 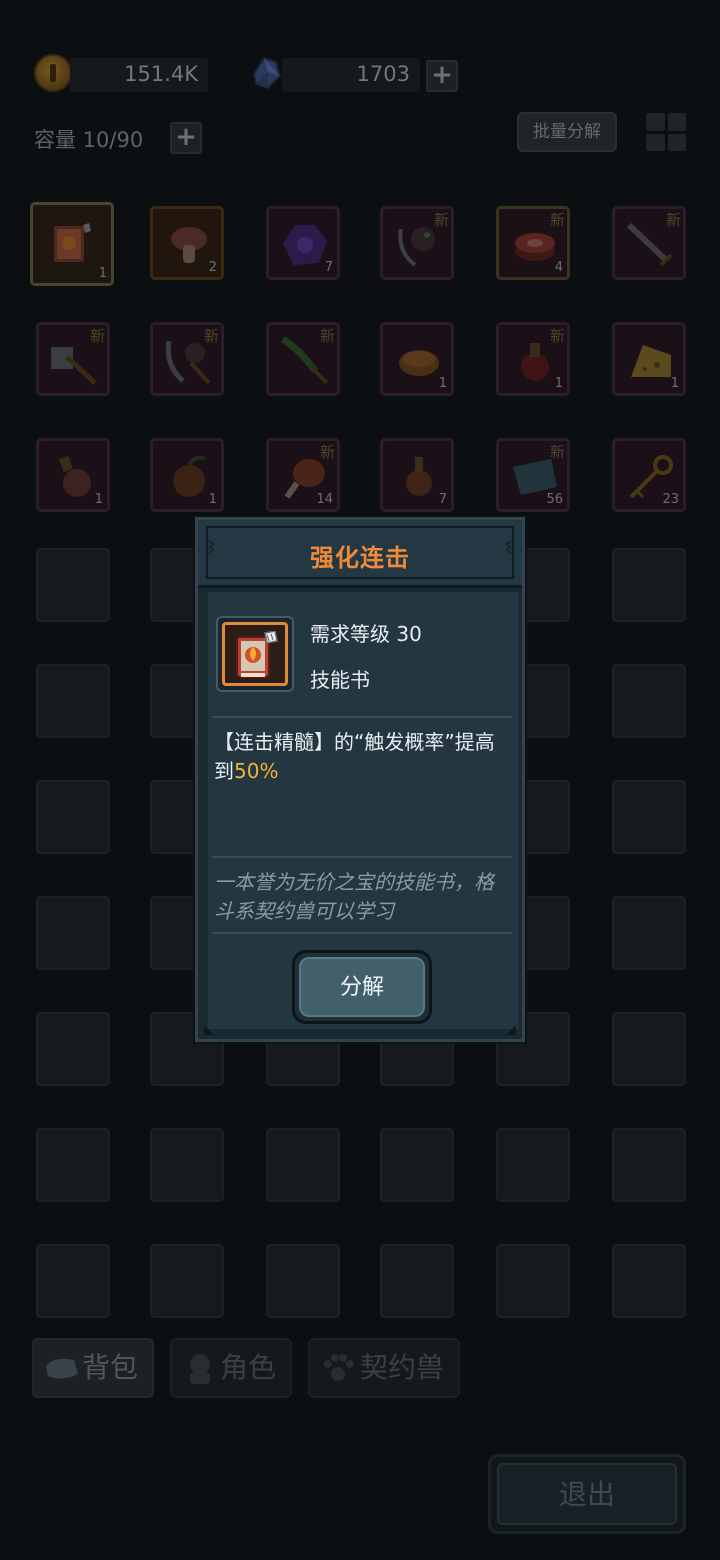 What do you see at coordinates (666, 132) in the screenshot?
I see `grid-view-toggle` at bounding box center [666, 132].